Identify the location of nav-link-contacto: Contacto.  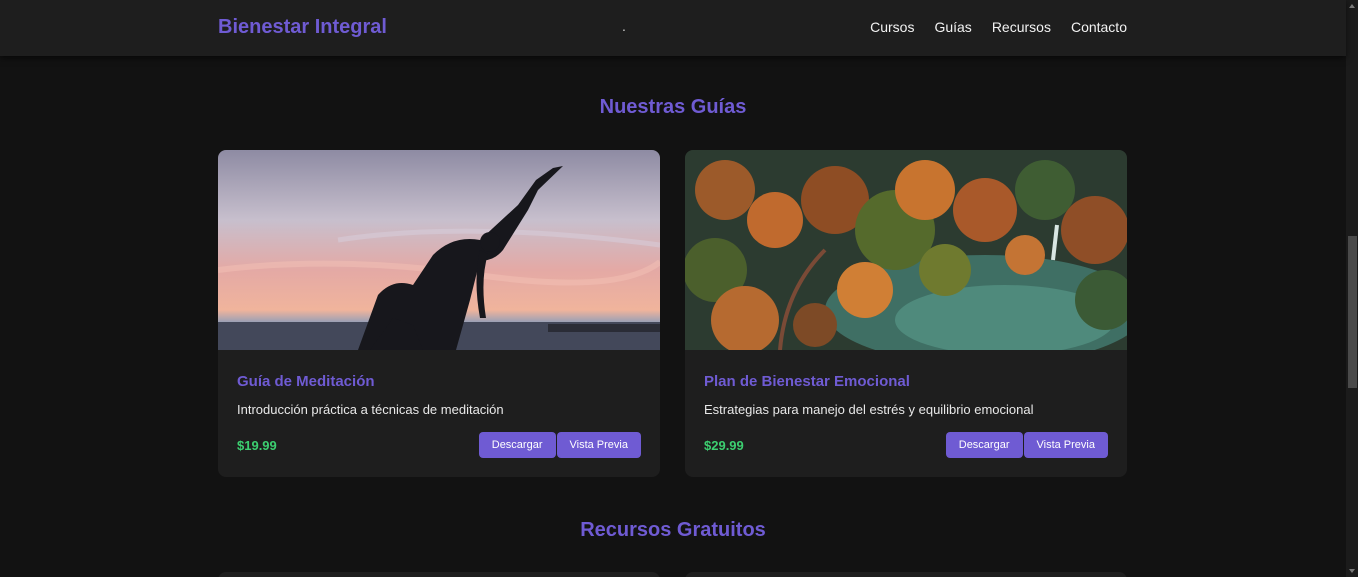
(1099, 27).